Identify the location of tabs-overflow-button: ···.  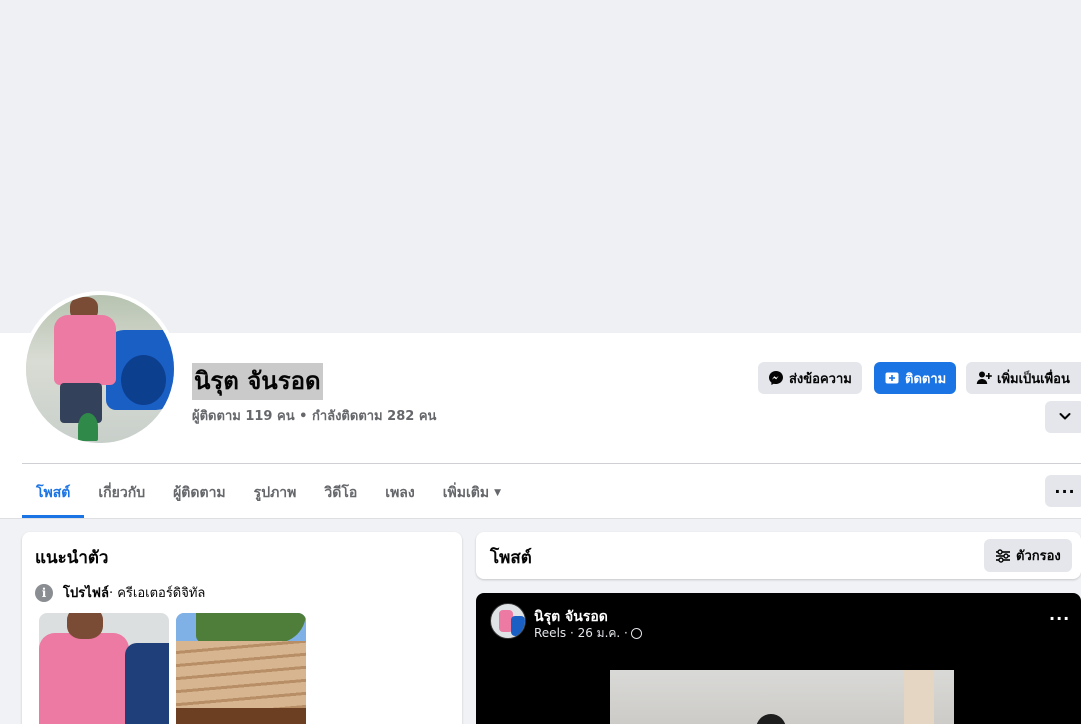
(1063, 491).